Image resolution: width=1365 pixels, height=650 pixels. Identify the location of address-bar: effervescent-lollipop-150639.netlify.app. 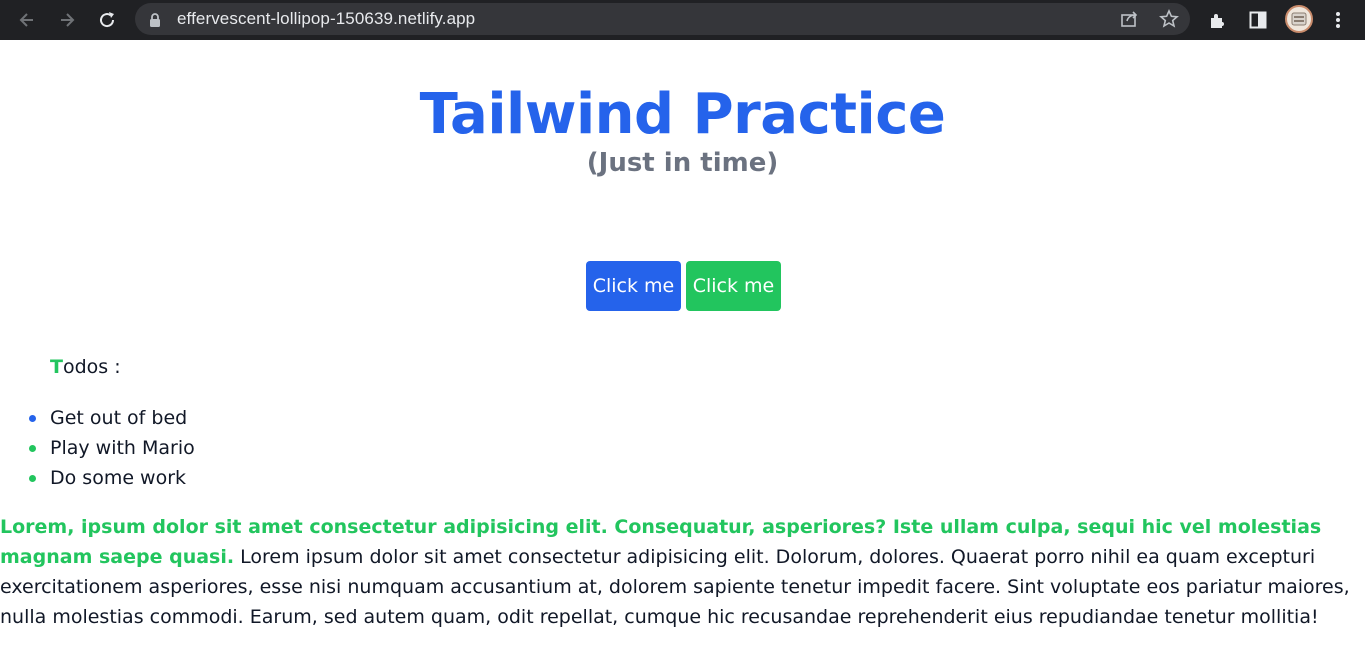
(662, 19).